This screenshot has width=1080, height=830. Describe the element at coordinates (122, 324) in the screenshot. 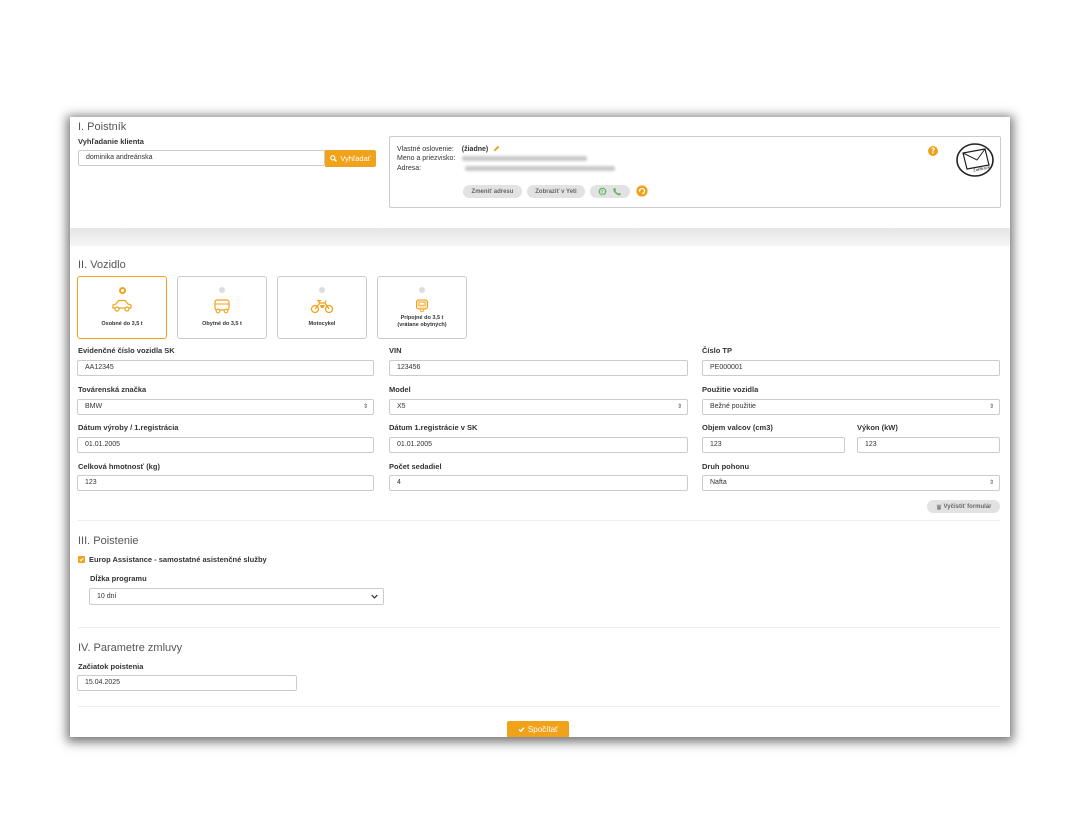

I see `tile-label-passenger: Osobné do 3,5 t` at that location.